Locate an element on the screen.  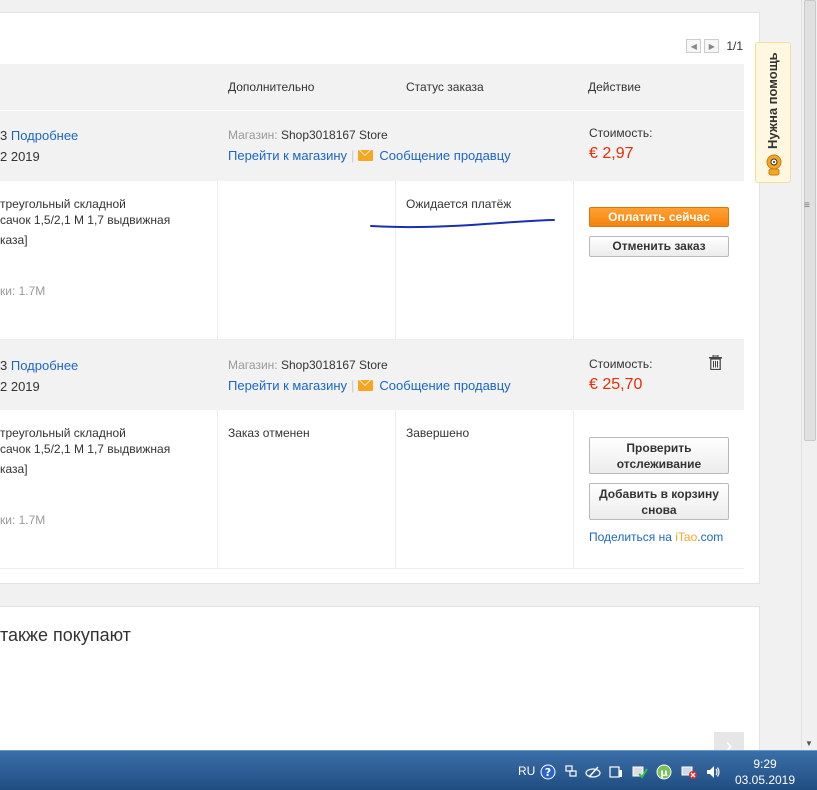
scrollbar-thumb is located at coordinates (810, 220).